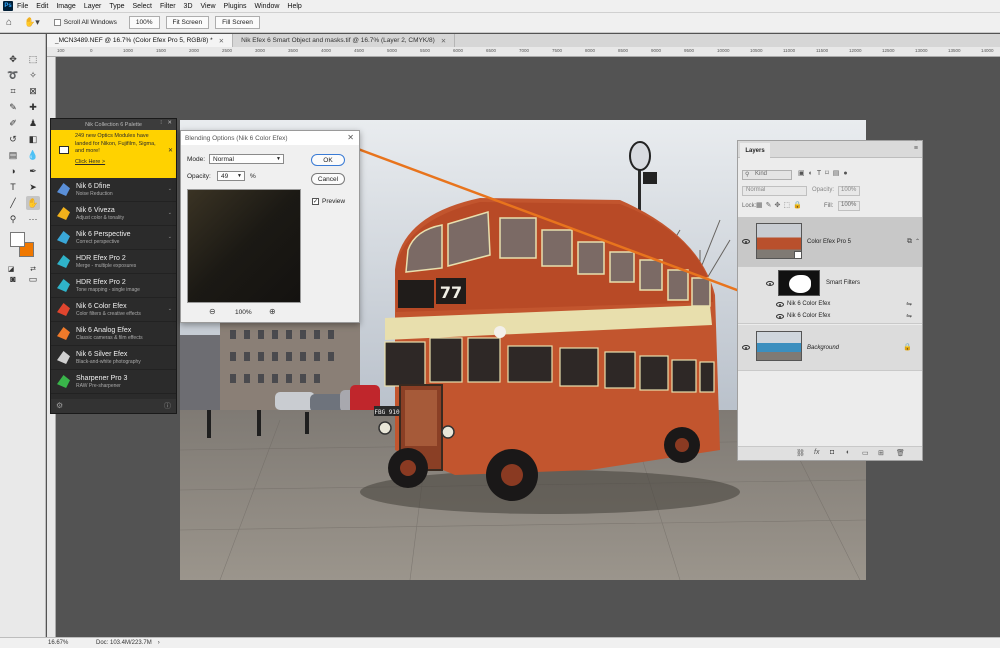 The width and height of the screenshot is (1000, 648). I want to click on nik-tool-item: Sharpener Pro 3 RAW Pre-sharpener, so click(113, 382).